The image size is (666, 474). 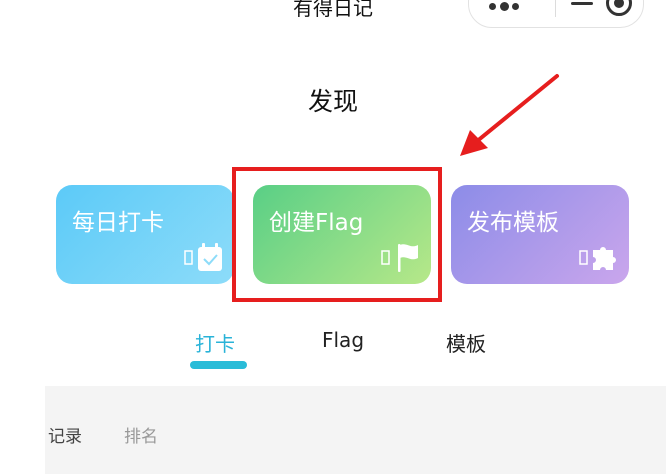 What do you see at coordinates (504, 6) in the screenshot?
I see `more-options-icon` at bounding box center [504, 6].